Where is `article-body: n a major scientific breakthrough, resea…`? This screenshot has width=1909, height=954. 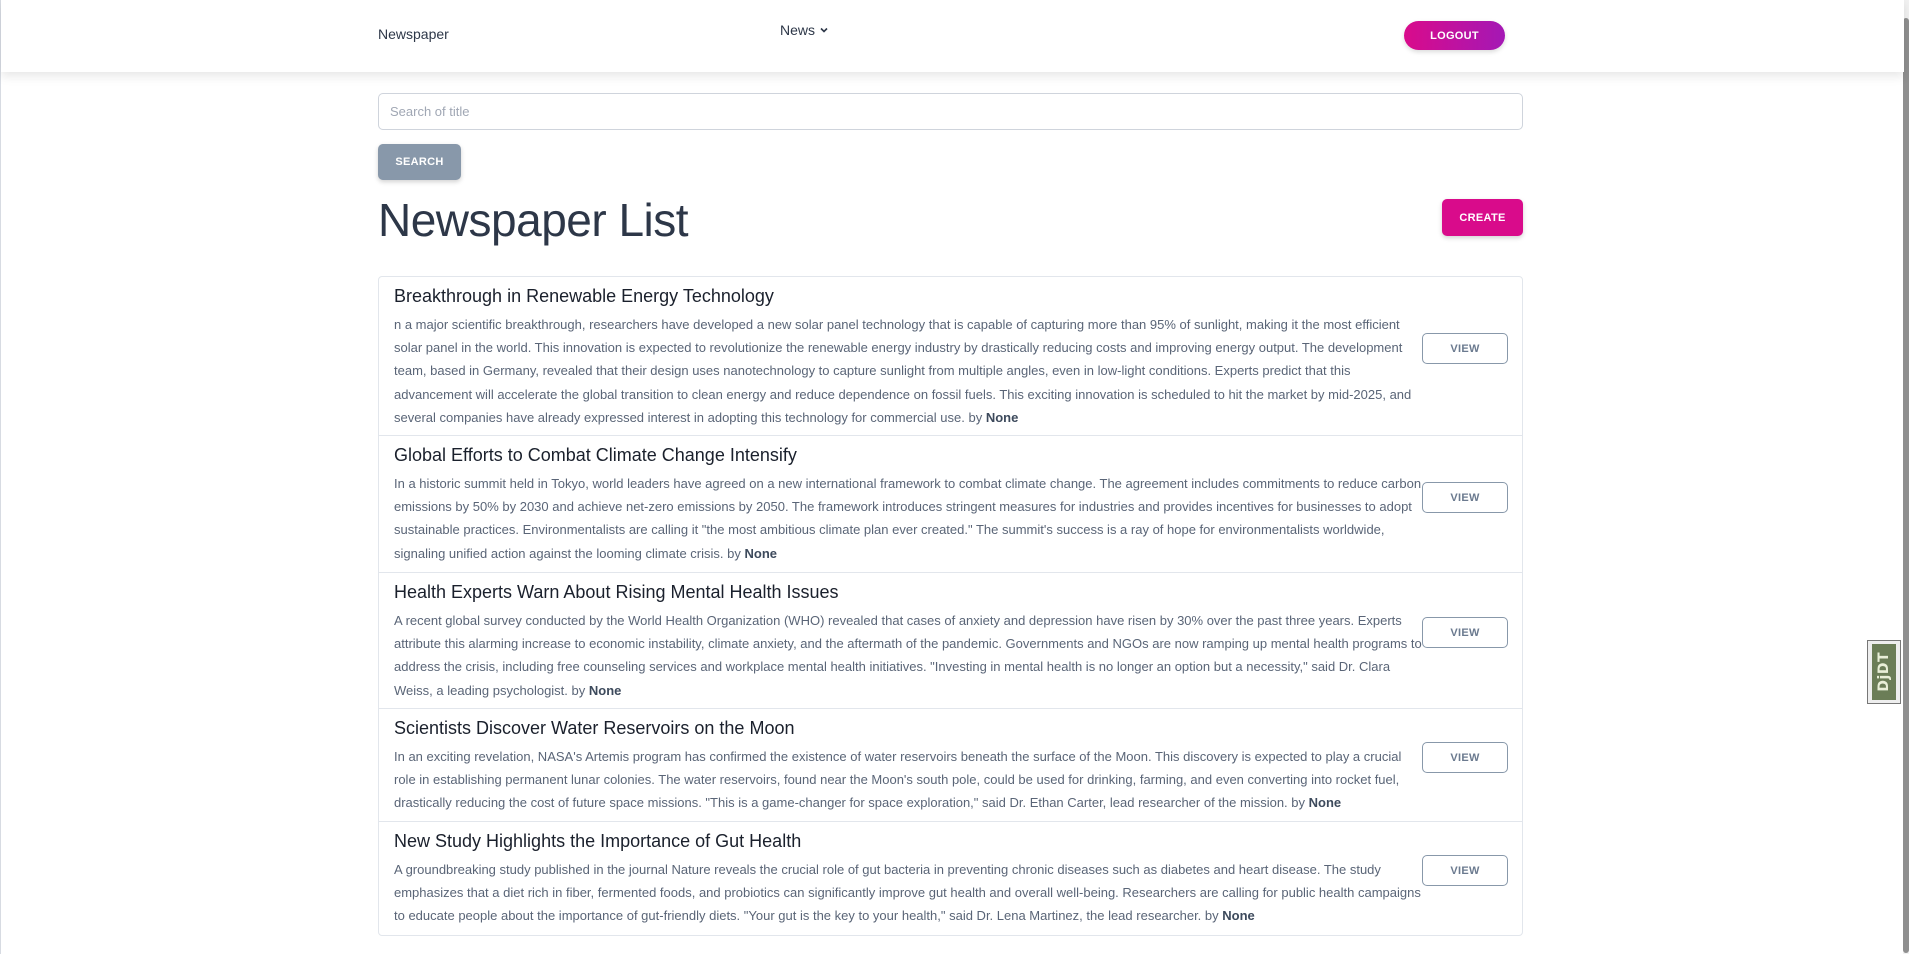 article-body: n a major scientific breakthrough, resea… is located at coordinates (909, 371).